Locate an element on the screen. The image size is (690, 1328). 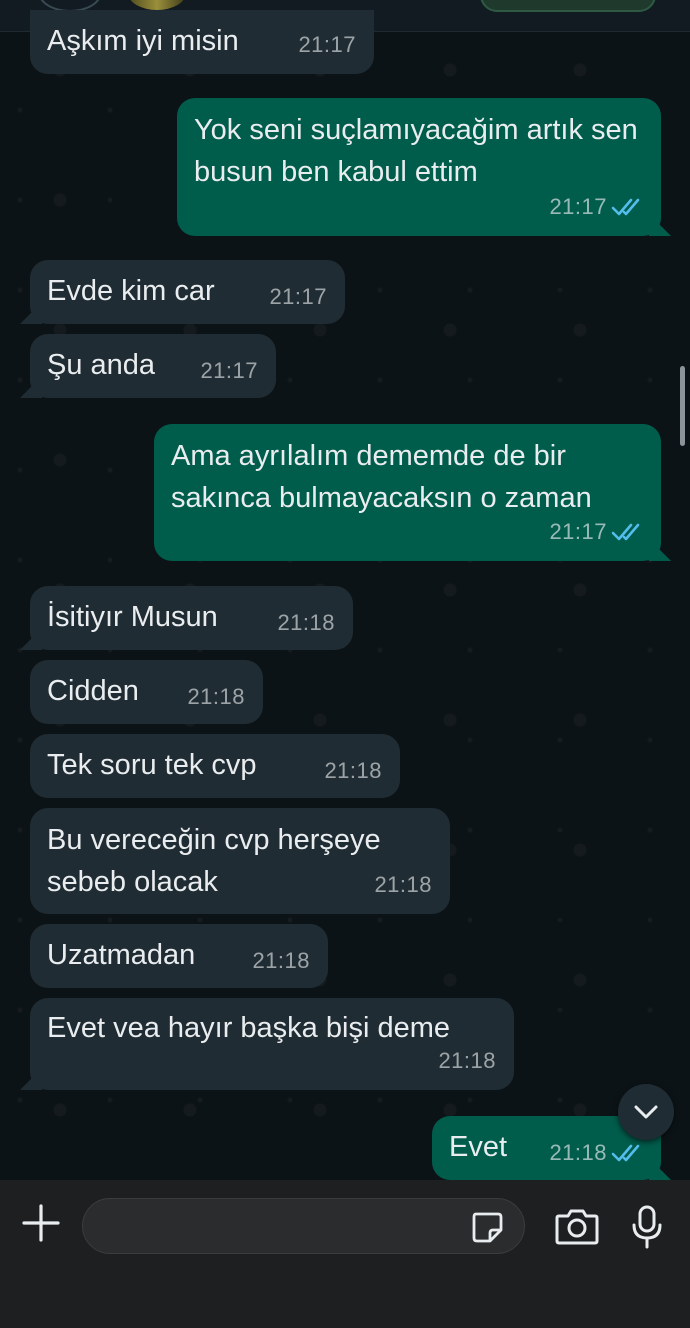
call-button is located at coordinates (568, 6).